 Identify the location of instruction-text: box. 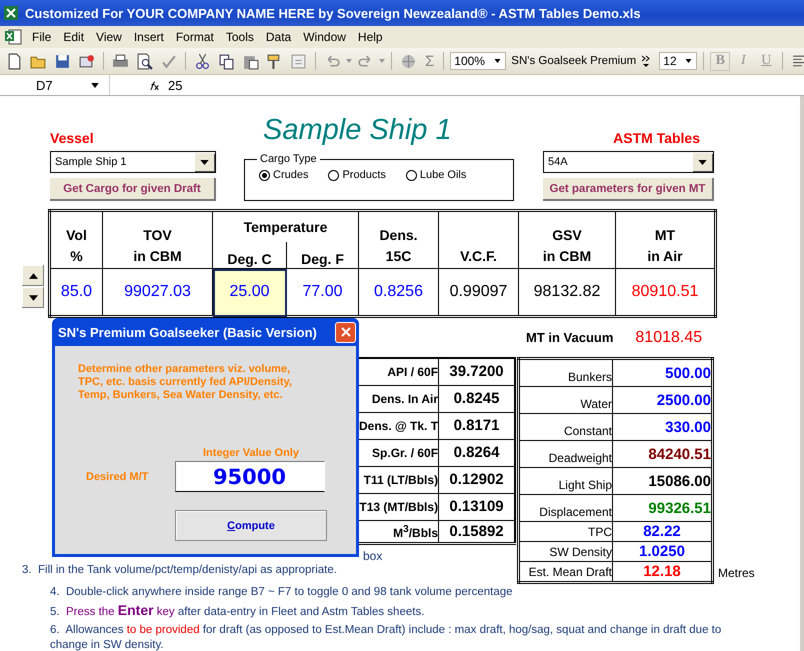
(373, 556).